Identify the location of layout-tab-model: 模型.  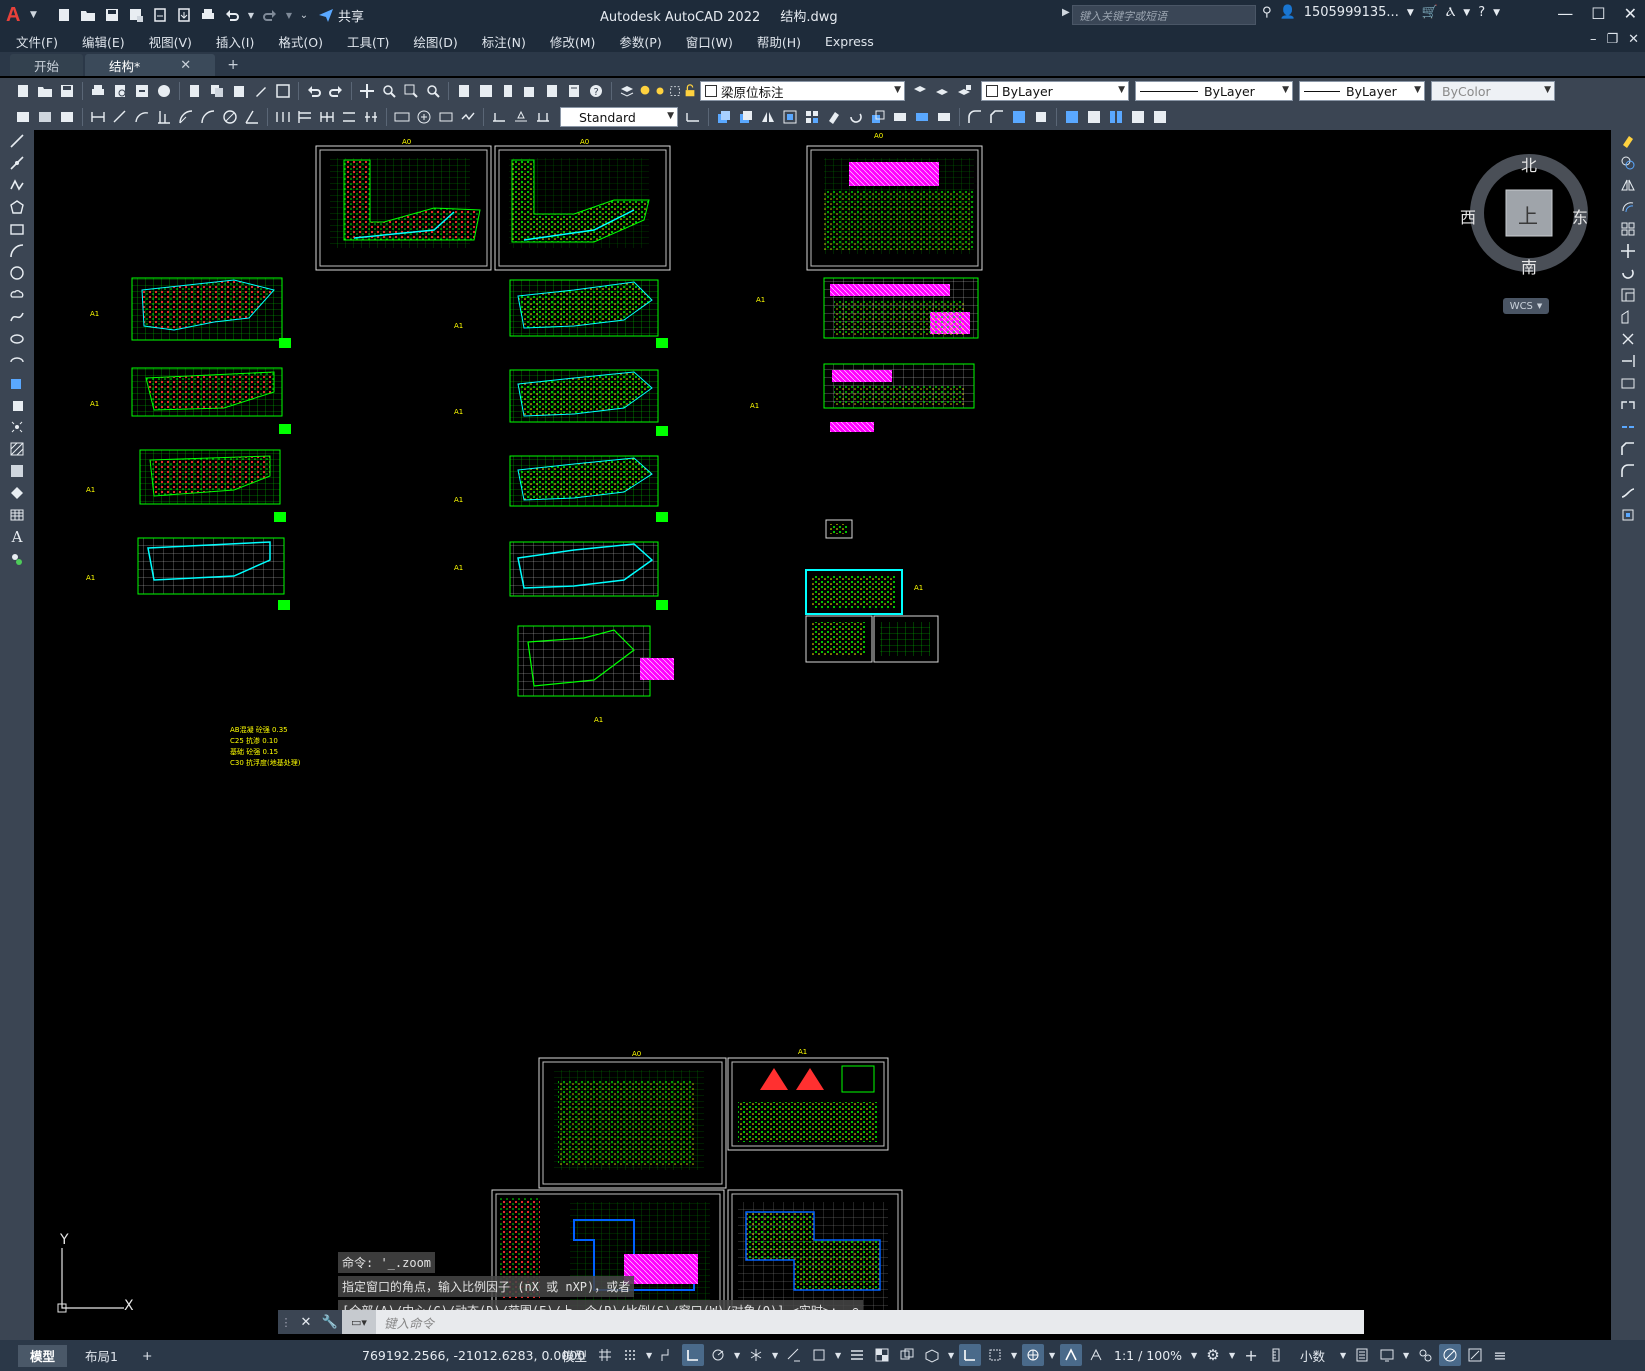
(43, 1355).